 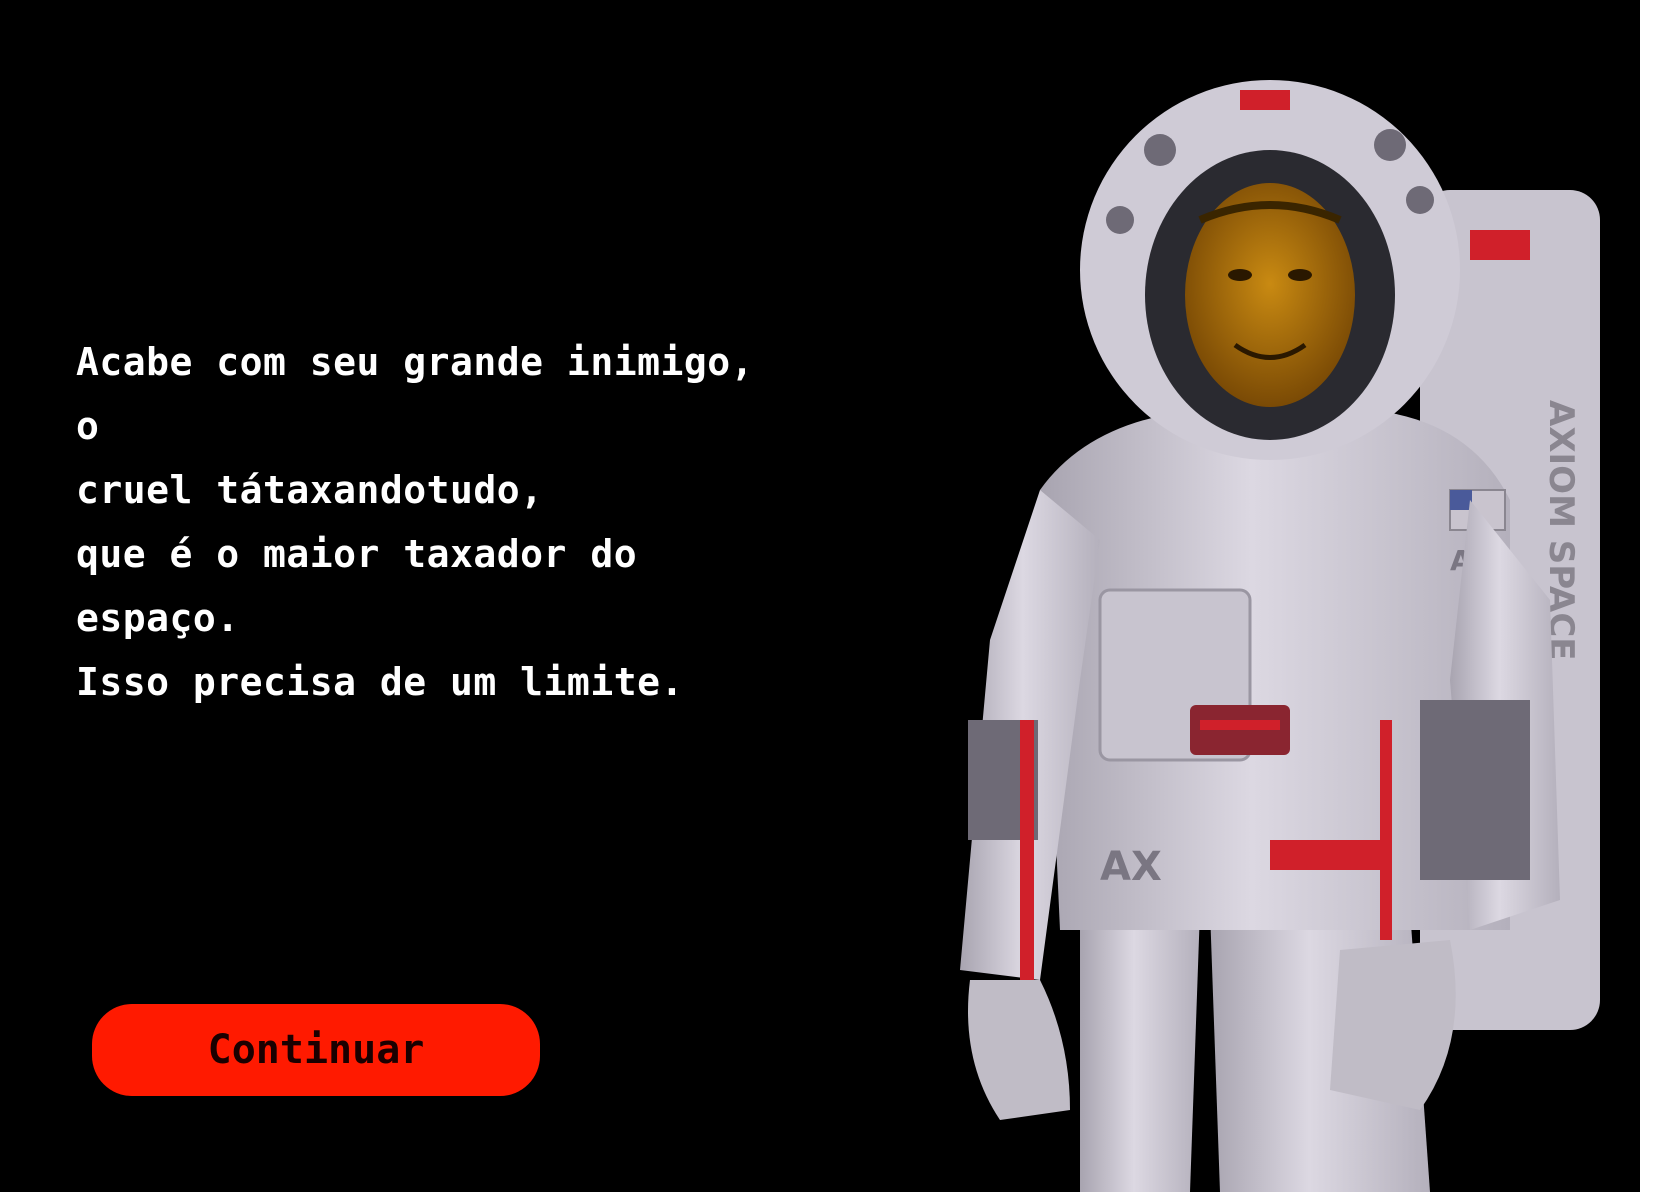 I want to click on story-line: Isso precisa de um limite., so click(x=380, y=682).